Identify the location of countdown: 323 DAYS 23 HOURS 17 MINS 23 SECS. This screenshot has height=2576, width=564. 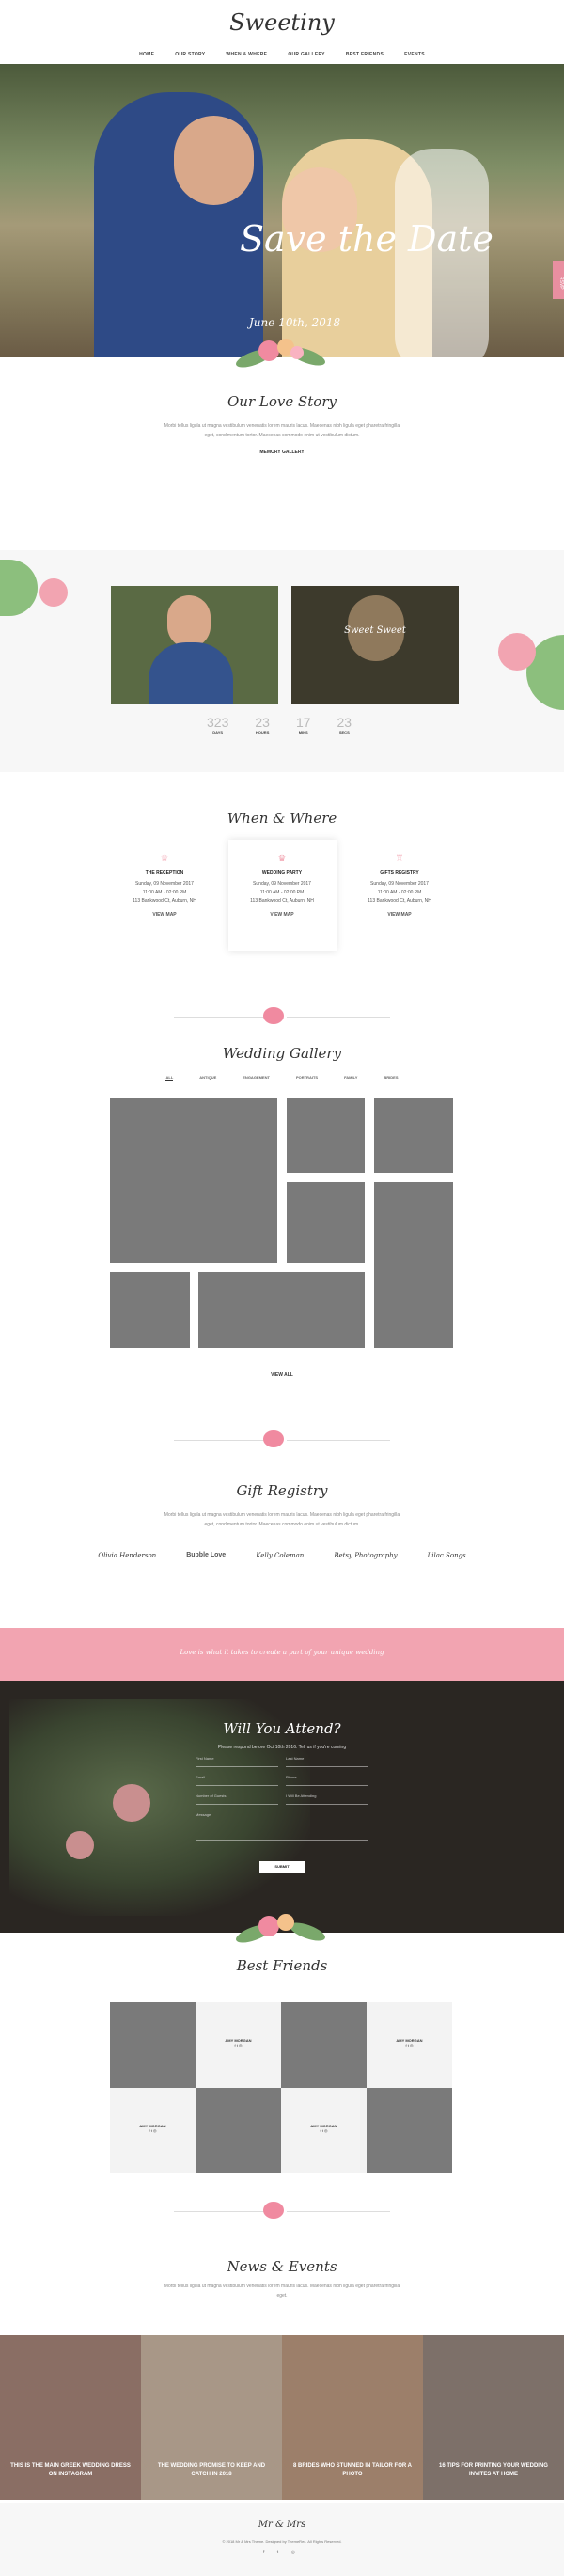
(279, 725).